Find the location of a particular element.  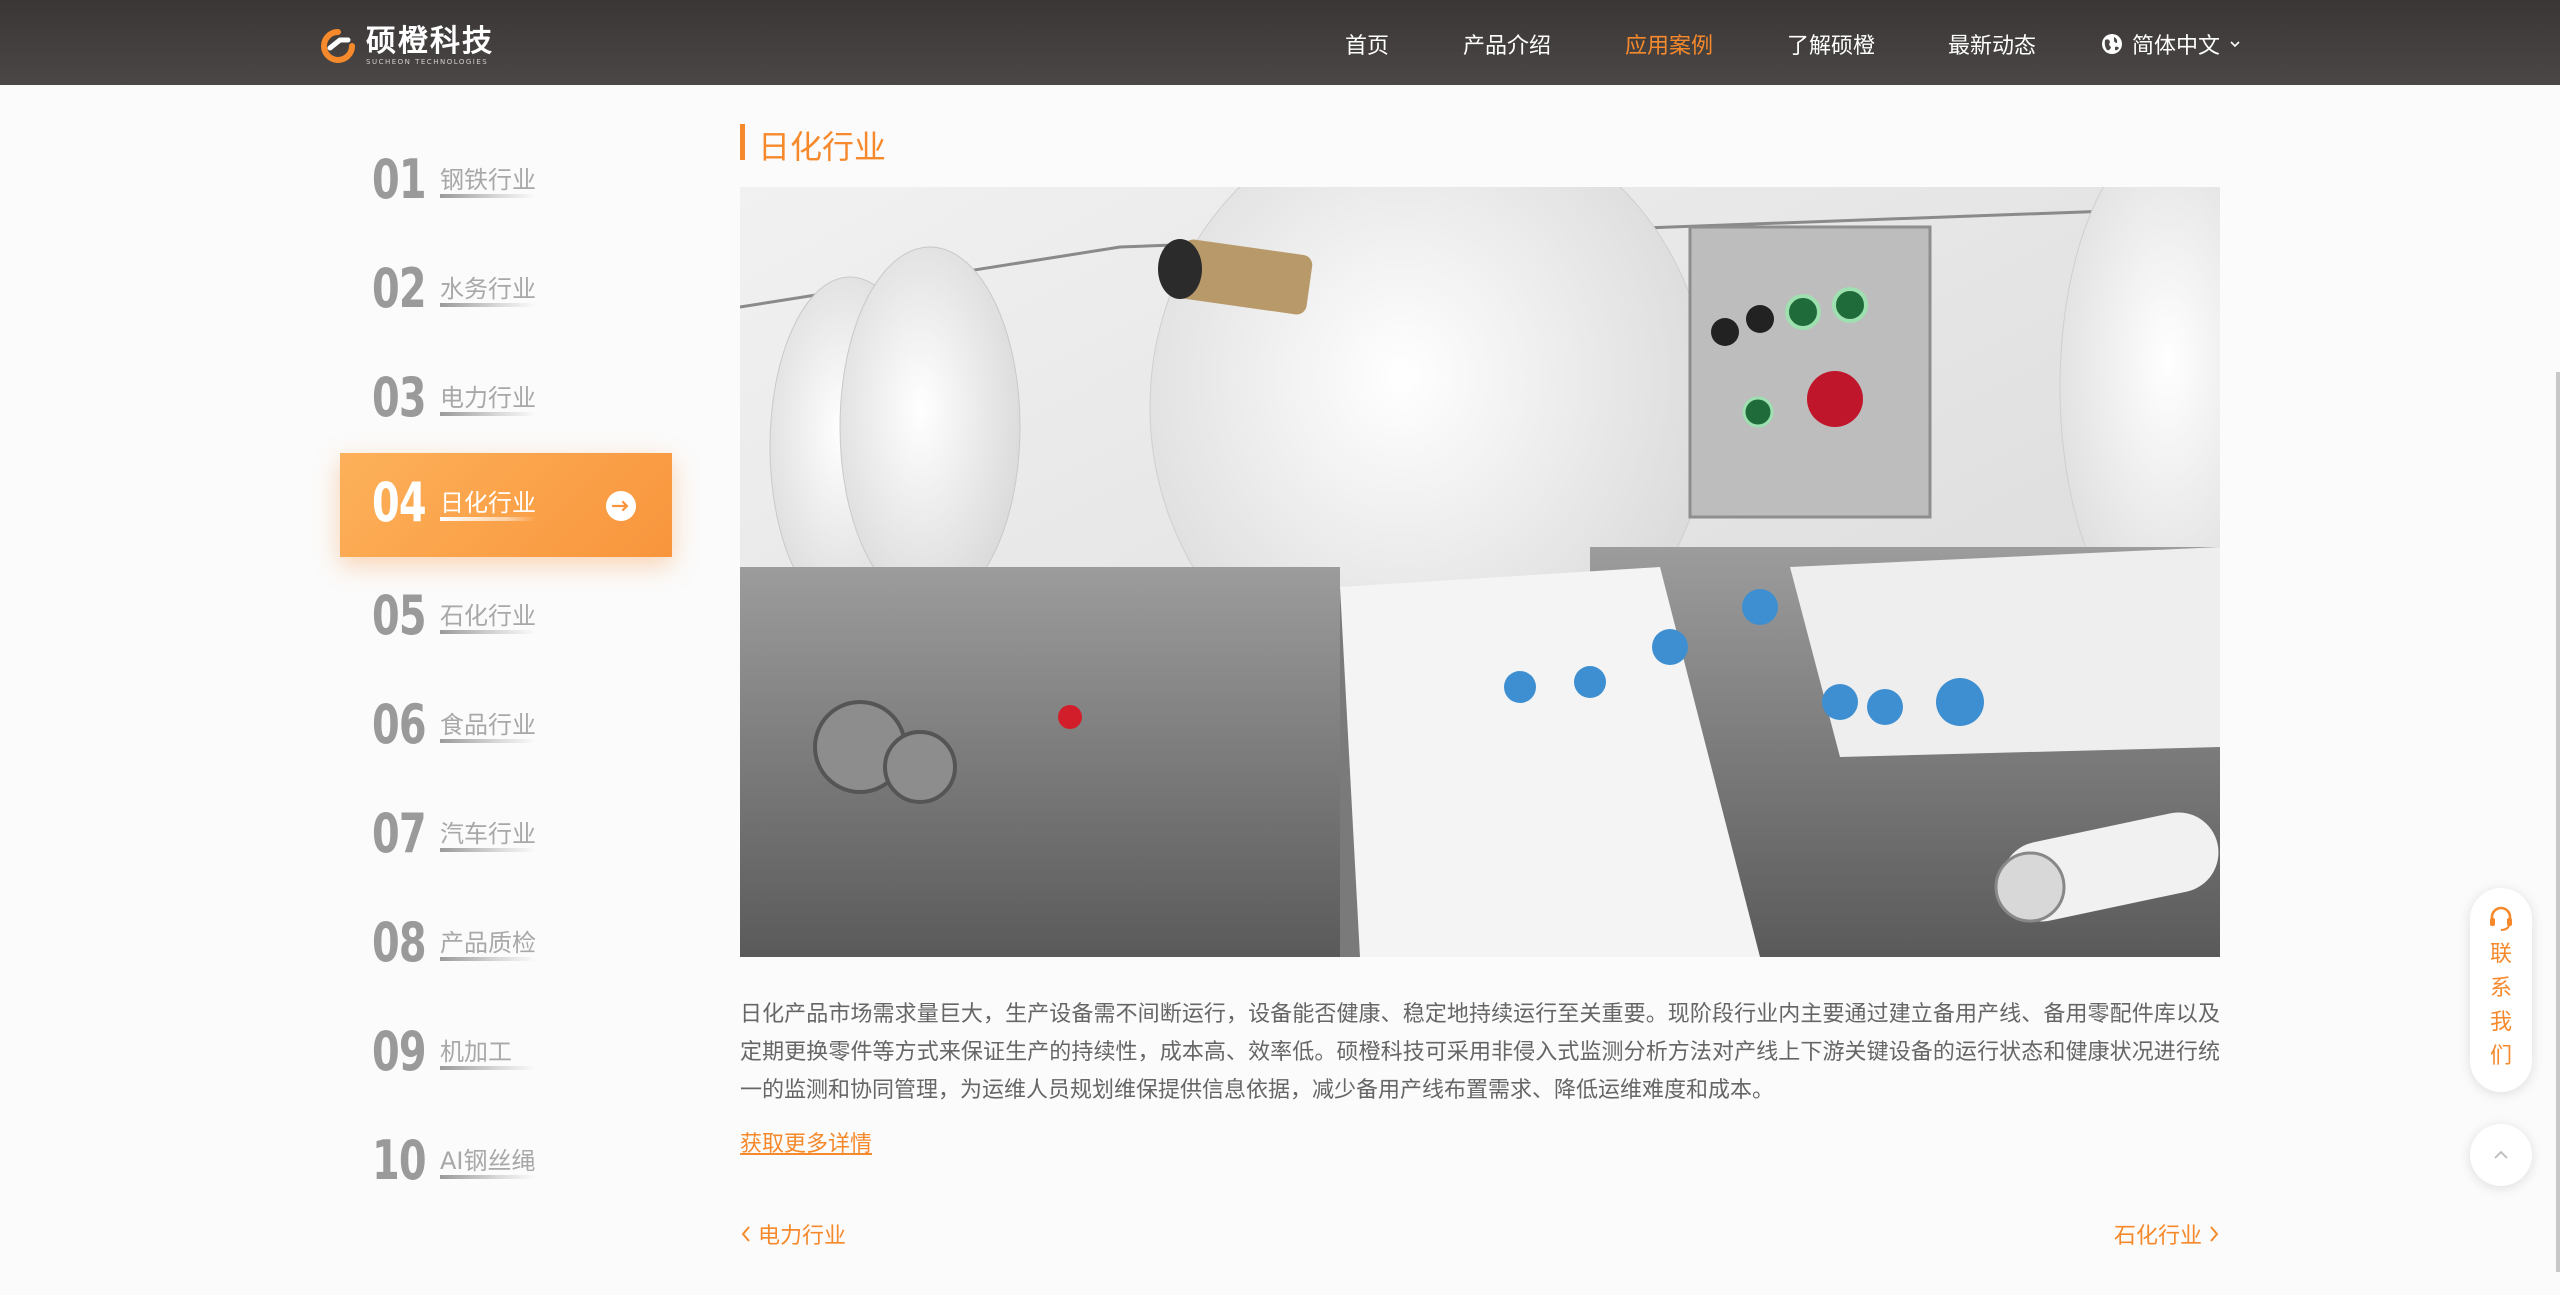

sidebar-item-automotive: 07 汽车行业 is located at coordinates (506, 836).